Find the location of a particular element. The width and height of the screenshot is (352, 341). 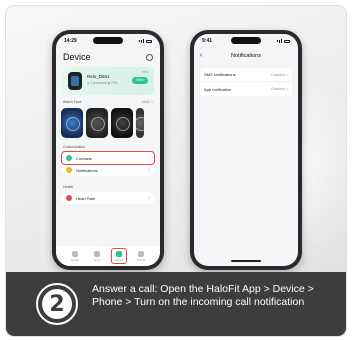

device-status: ● Connected ▮ 70% is located at coordinates (102, 83).